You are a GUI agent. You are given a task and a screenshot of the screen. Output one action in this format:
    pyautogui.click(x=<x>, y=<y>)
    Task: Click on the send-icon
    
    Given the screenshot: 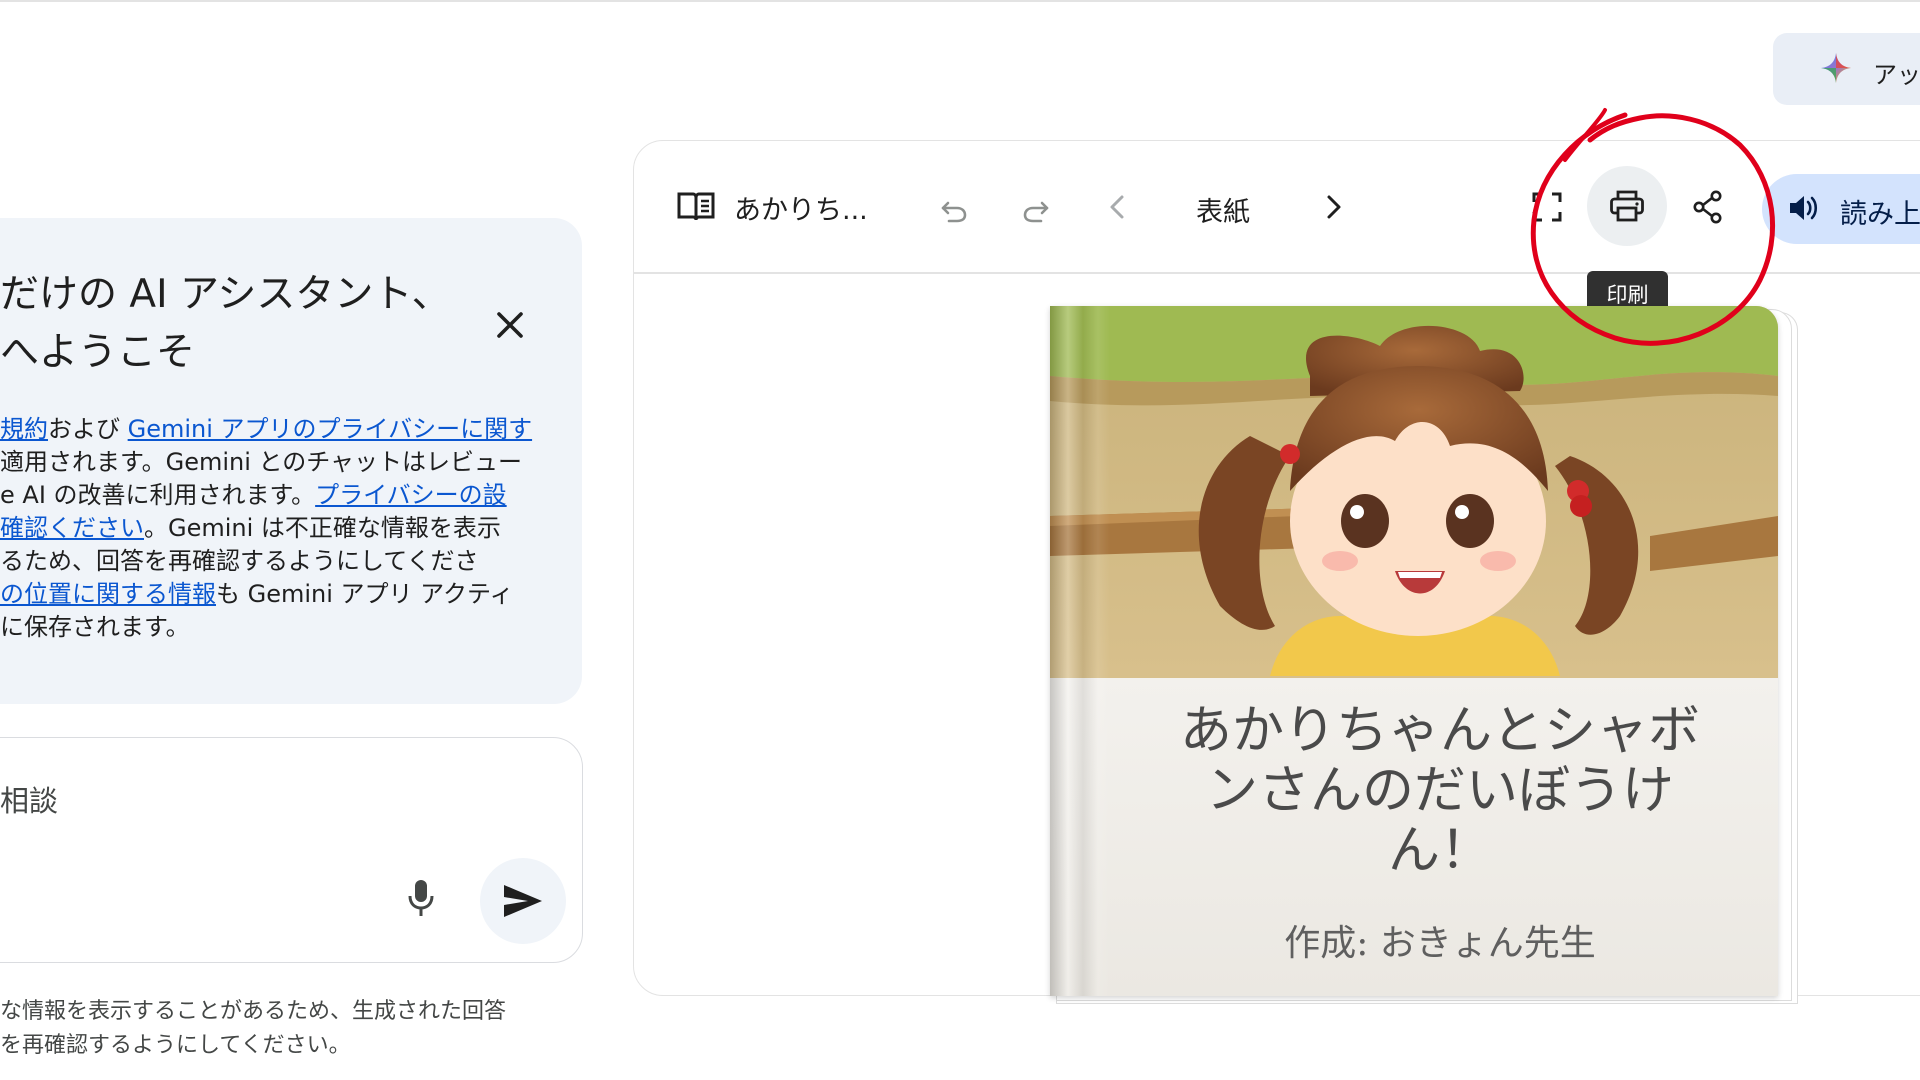 What is the action you would take?
    pyautogui.click(x=523, y=901)
    